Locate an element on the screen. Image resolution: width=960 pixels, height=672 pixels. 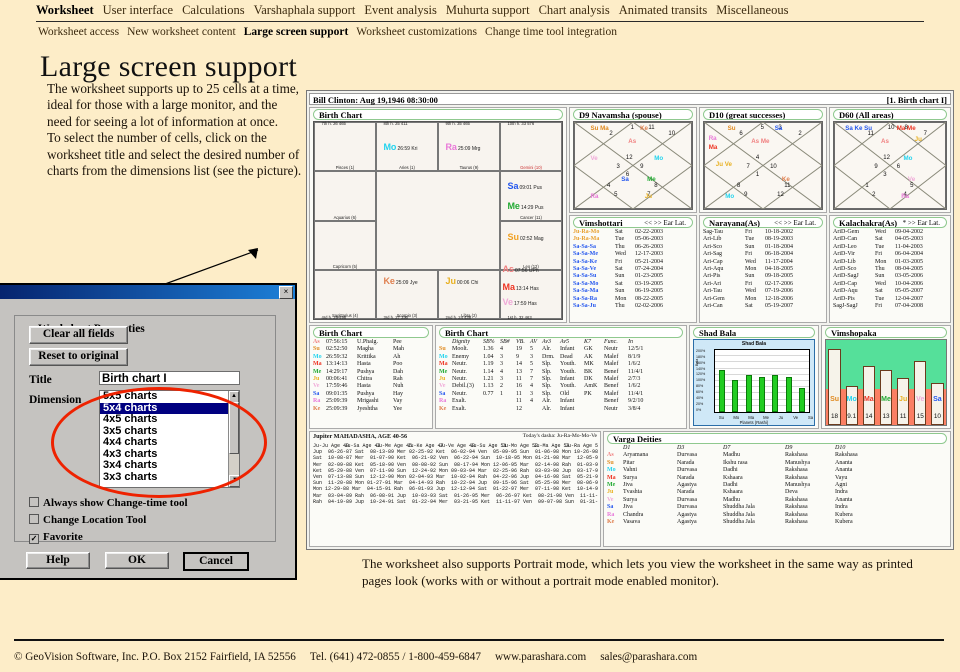
dialog-titlebar: × is located at coordinates (147, 292).